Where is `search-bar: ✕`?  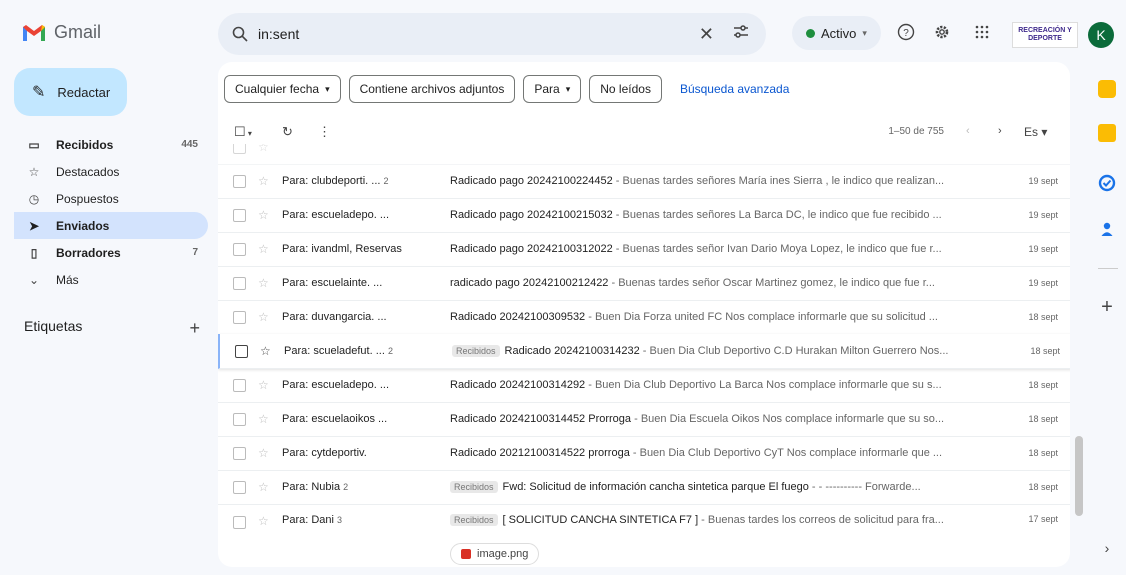 search-bar: ✕ is located at coordinates (492, 34).